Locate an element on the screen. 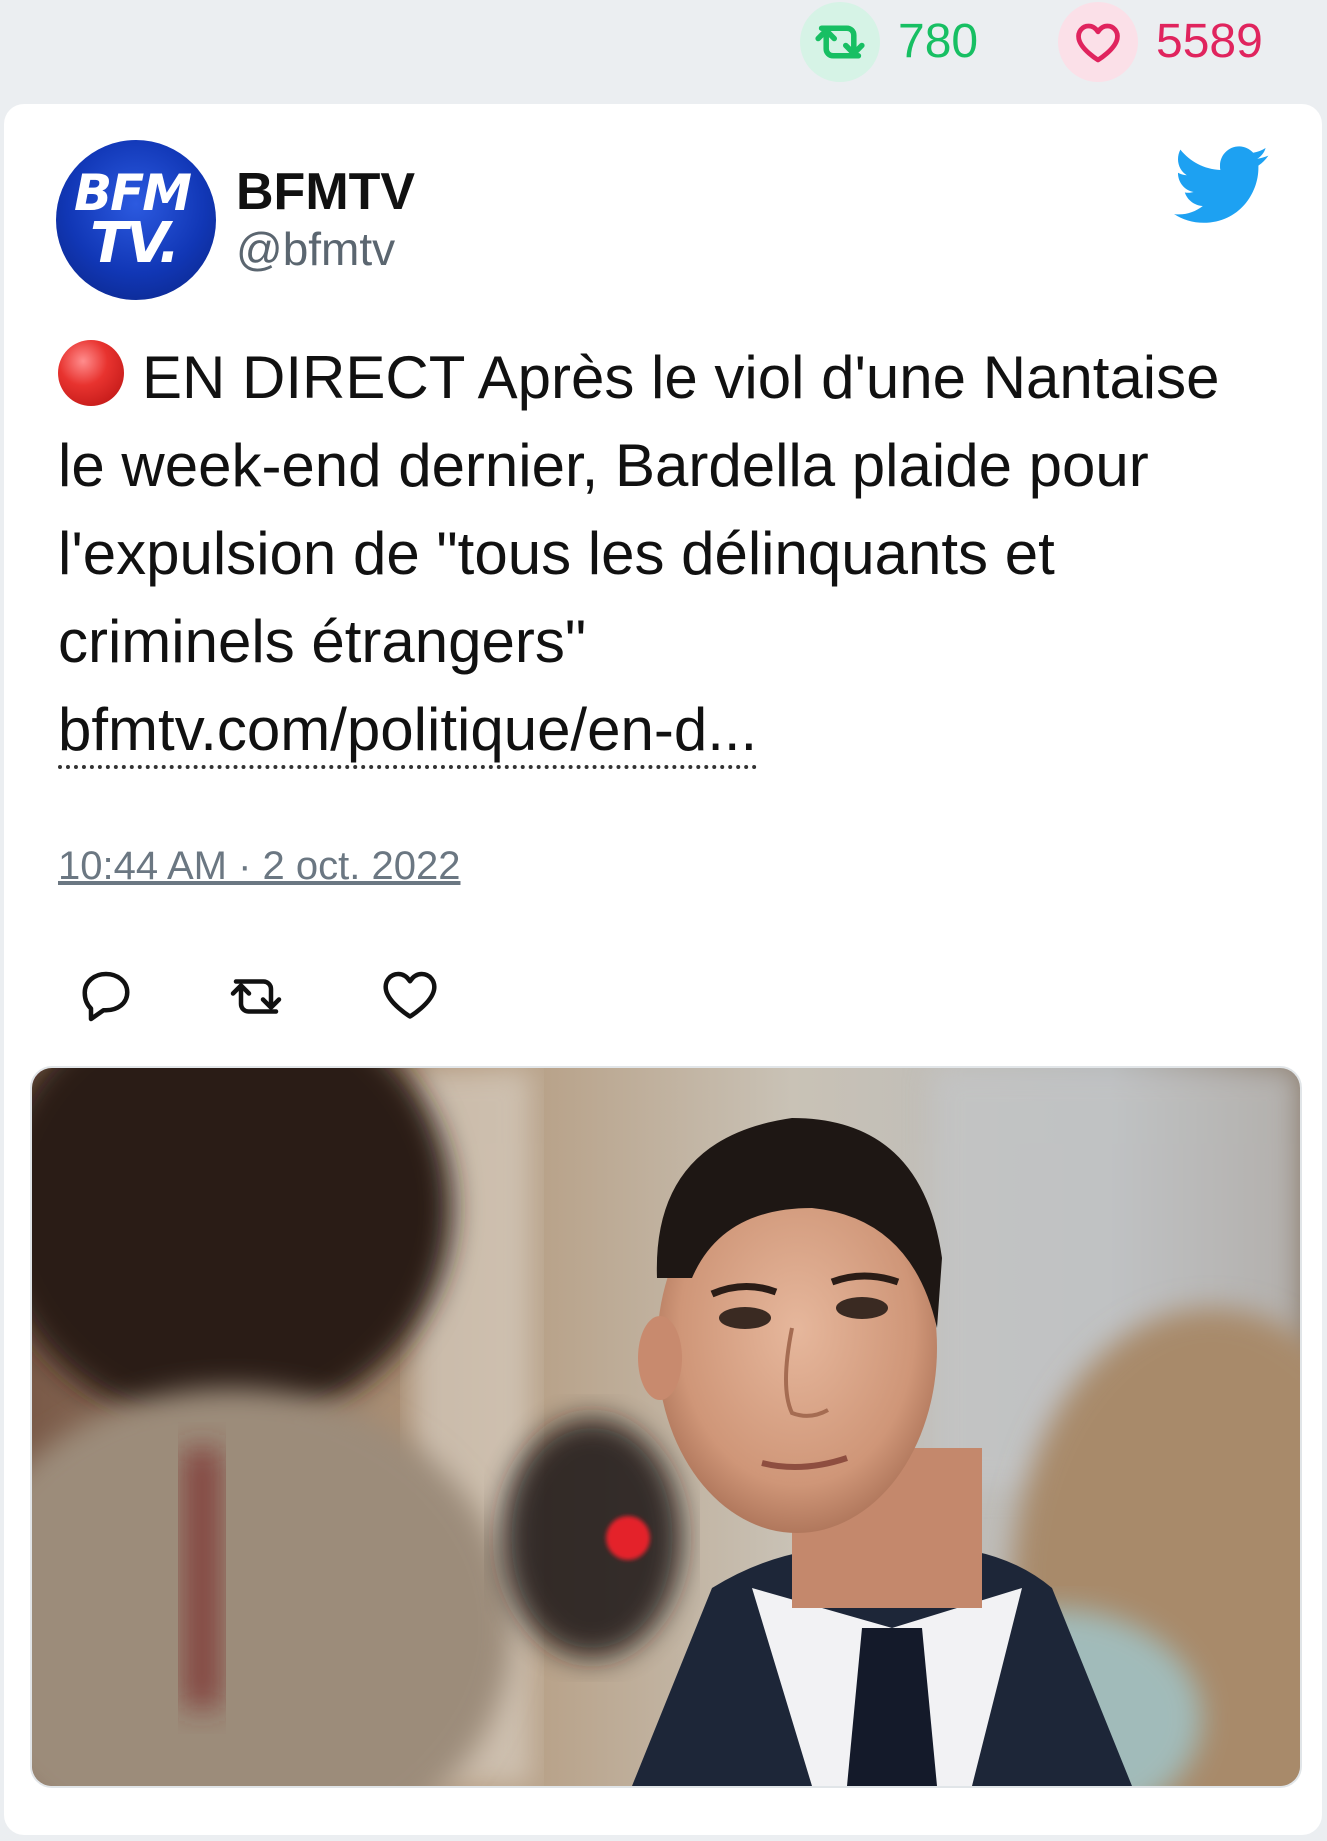  reply-icon is located at coordinates (106, 994).